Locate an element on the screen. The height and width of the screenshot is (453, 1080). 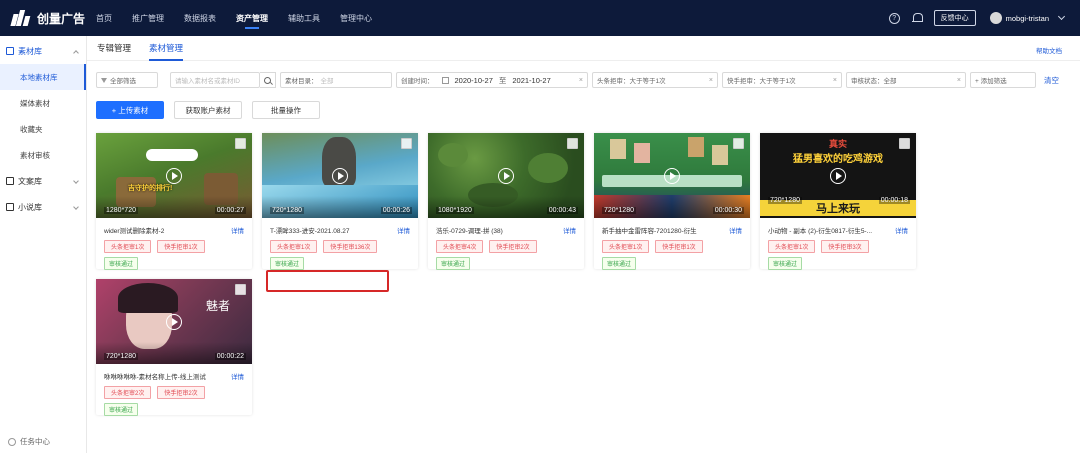
video-thumbnail: 魅者 720*1280 00:00:22 is located at coordinates (174, 321).